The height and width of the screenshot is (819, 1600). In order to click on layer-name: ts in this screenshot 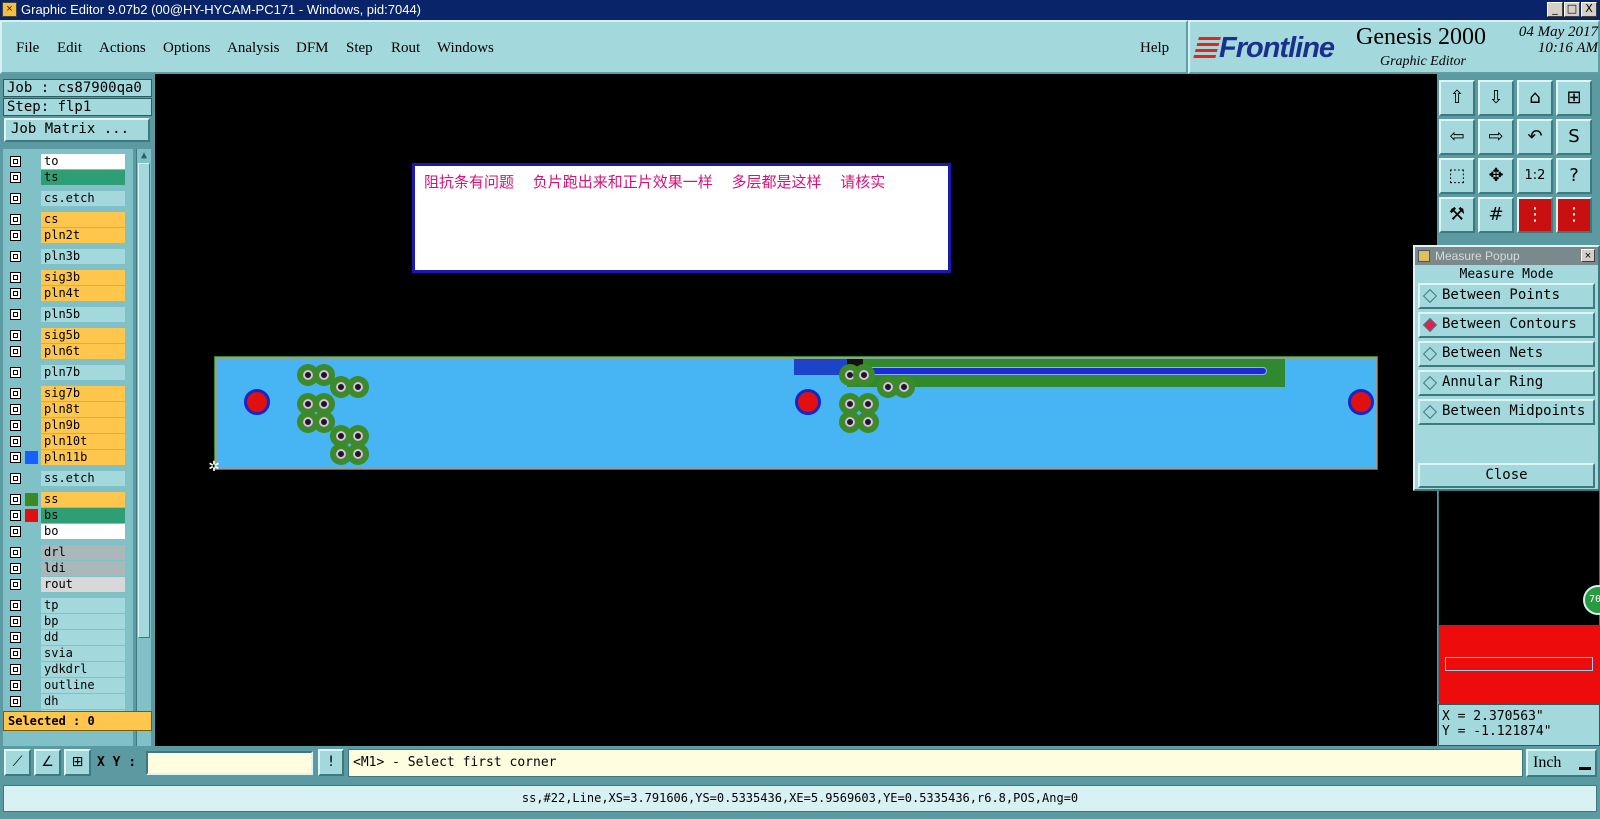, I will do `click(83, 177)`.